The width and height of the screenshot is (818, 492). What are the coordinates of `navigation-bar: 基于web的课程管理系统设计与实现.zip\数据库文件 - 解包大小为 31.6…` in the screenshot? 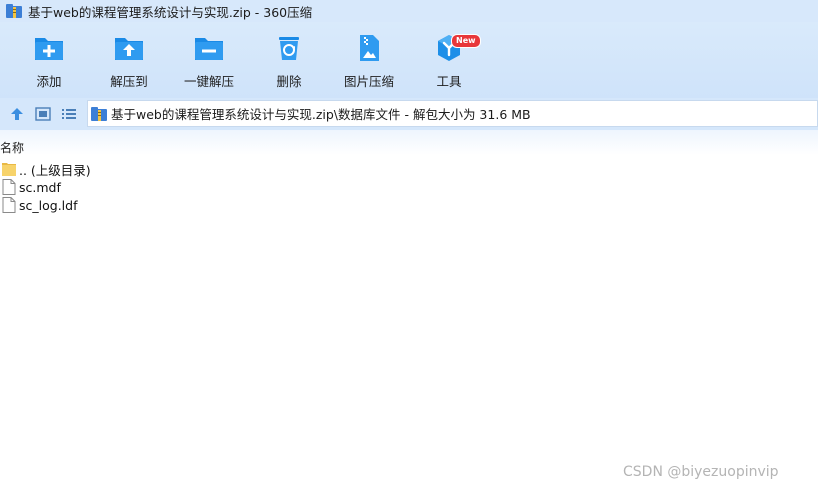 It's located at (409, 114).